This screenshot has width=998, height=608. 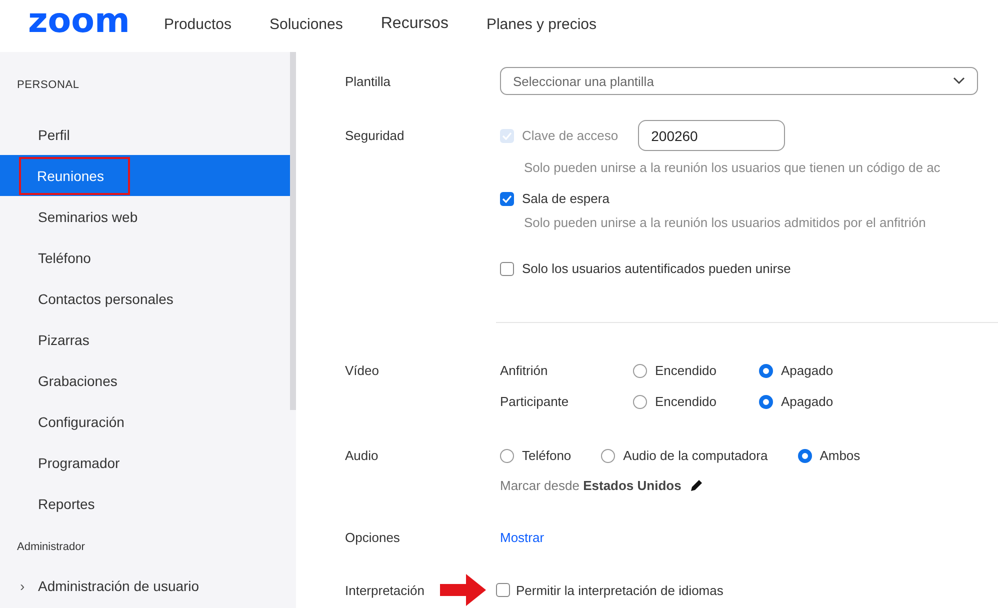 I want to click on item-label: Seminarios web, so click(x=88, y=216).